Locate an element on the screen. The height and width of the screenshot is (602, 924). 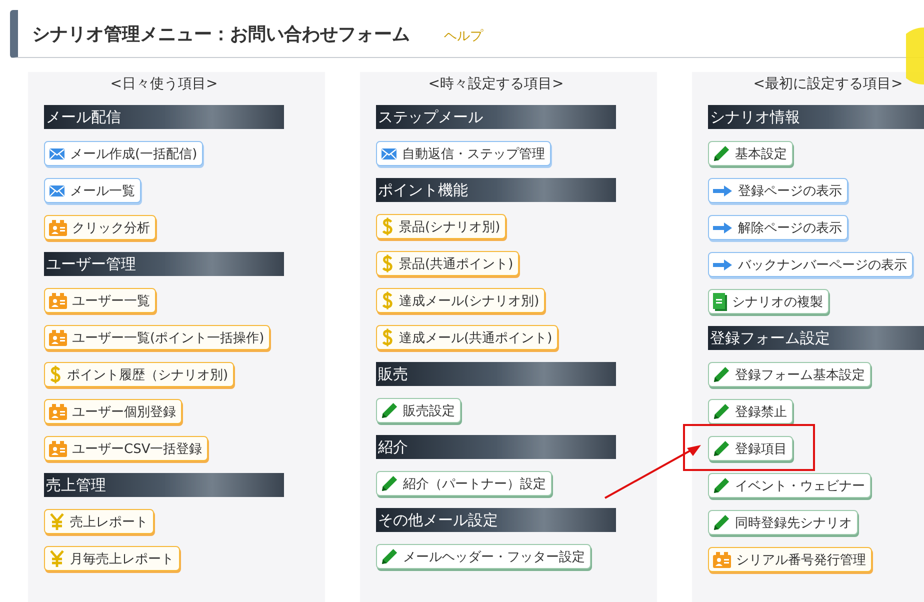
menu-button: 登録ページの表示 is located at coordinates (778, 190).